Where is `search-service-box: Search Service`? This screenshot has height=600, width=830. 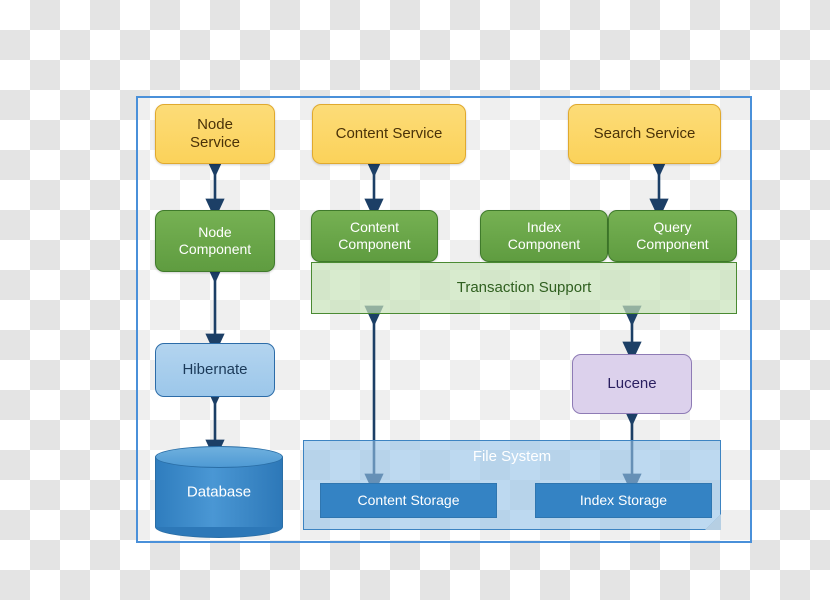
search-service-box: Search Service is located at coordinates (644, 134).